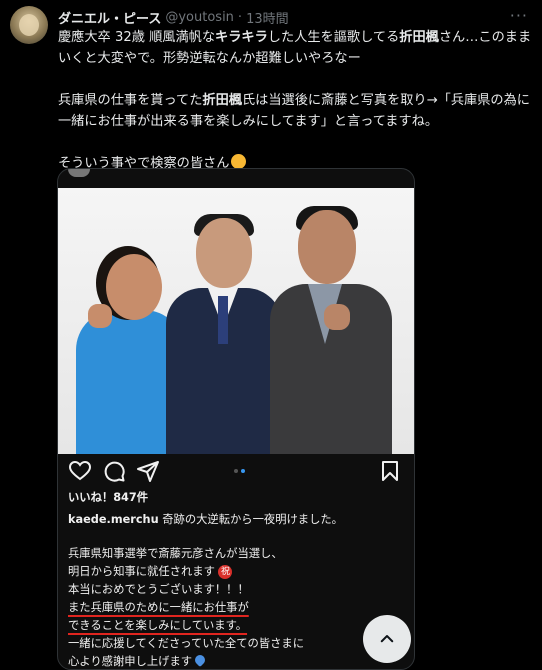 The width and height of the screenshot is (542, 670). I want to click on comment-icon, so click(114, 471).